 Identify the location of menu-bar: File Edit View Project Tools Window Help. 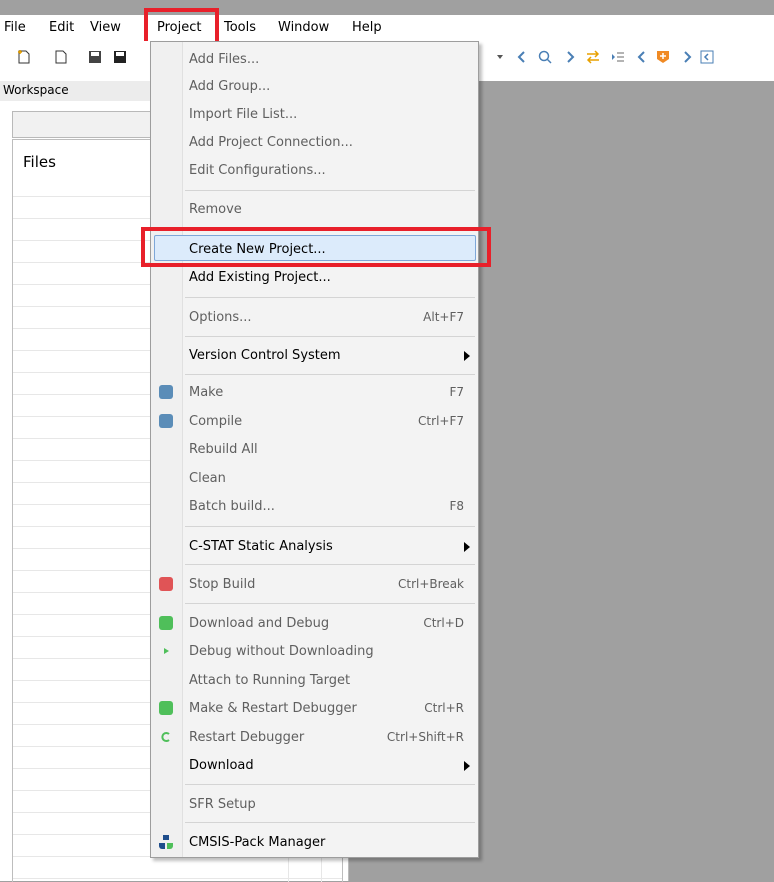
(387, 28).